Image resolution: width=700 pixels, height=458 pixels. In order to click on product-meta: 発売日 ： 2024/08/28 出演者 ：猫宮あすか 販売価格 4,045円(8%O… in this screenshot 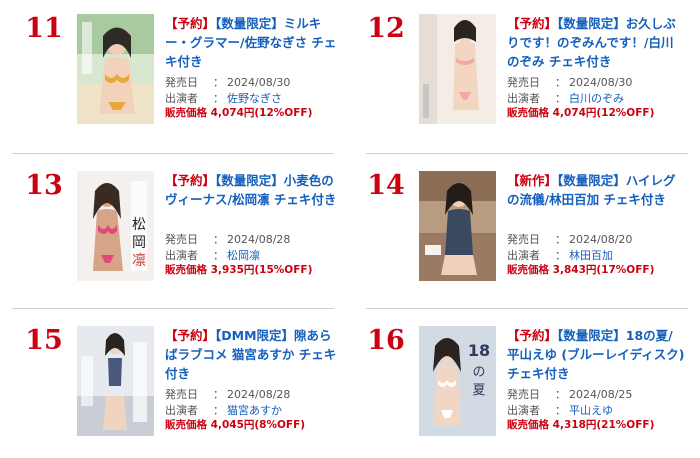, I will do `click(255, 410)`.